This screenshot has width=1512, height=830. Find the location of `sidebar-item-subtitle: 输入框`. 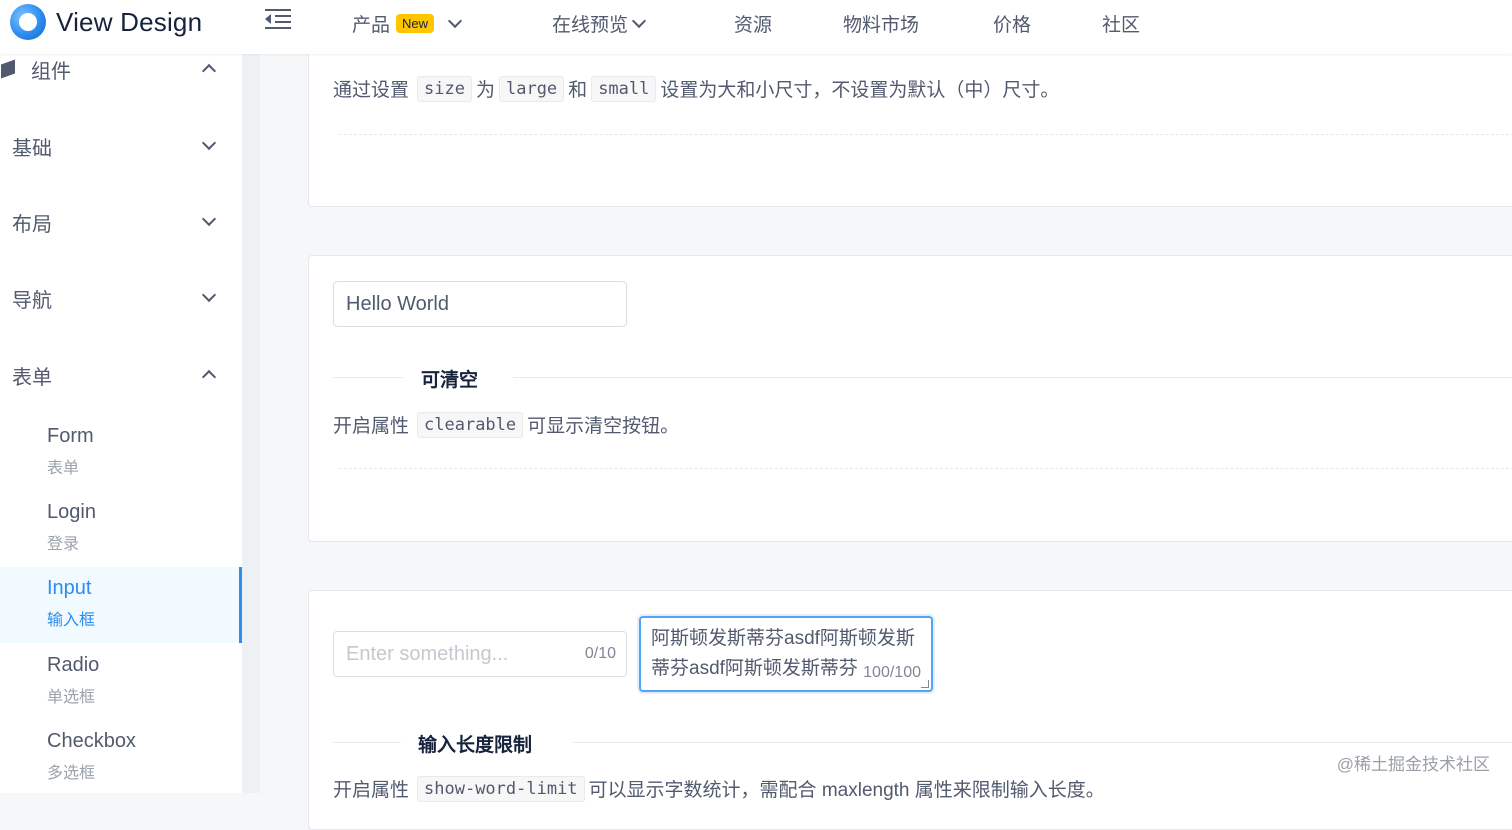

sidebar-item-subtitle: 输入框 is located at coordinates (71, 620).